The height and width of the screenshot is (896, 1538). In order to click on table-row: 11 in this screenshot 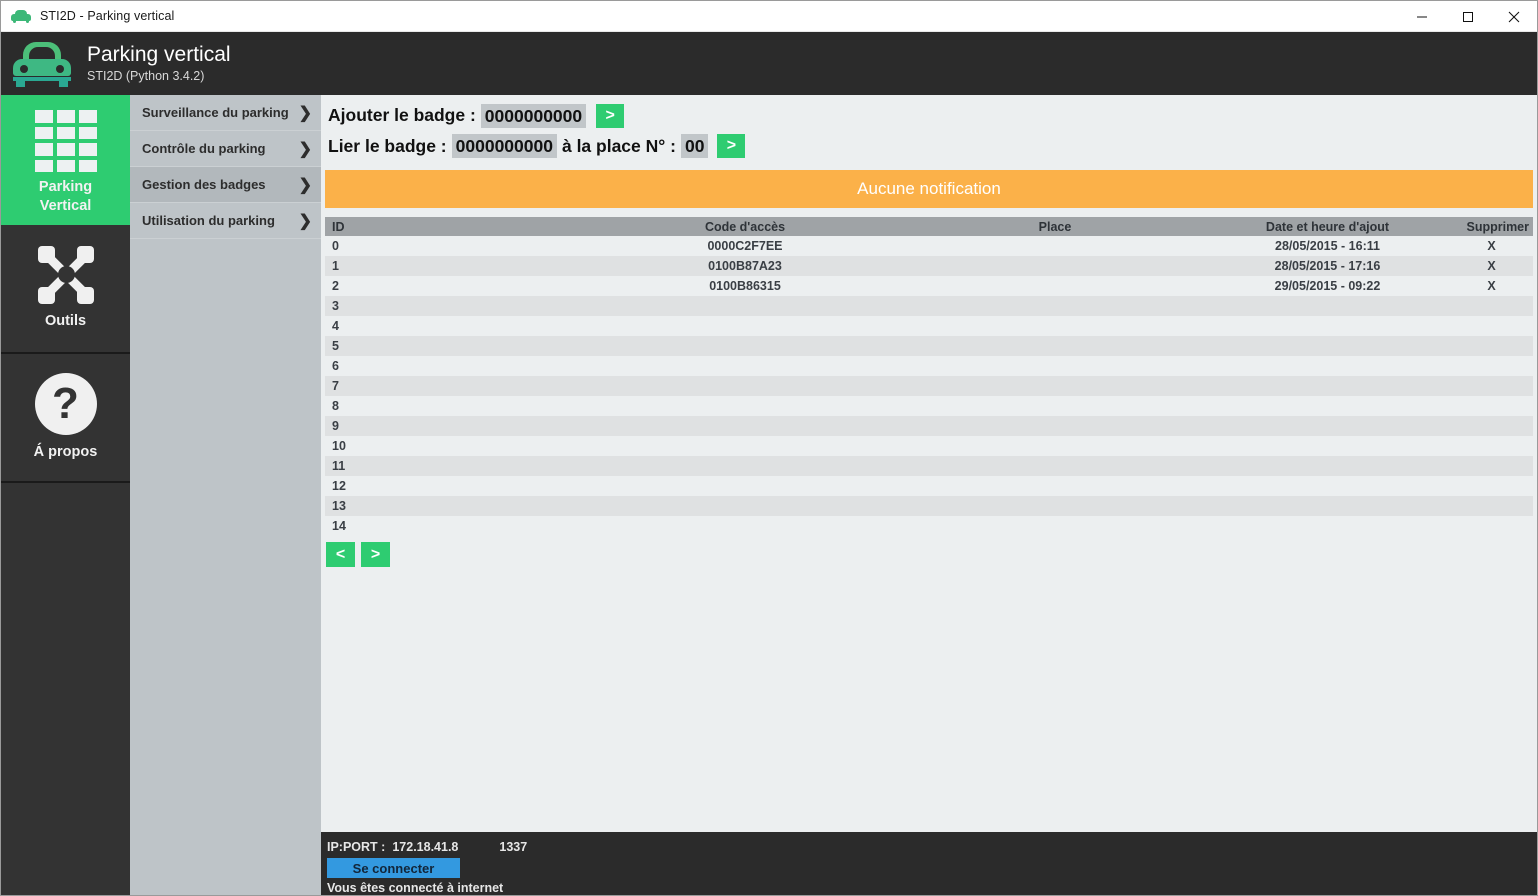, I will do `click(929, 466)`.